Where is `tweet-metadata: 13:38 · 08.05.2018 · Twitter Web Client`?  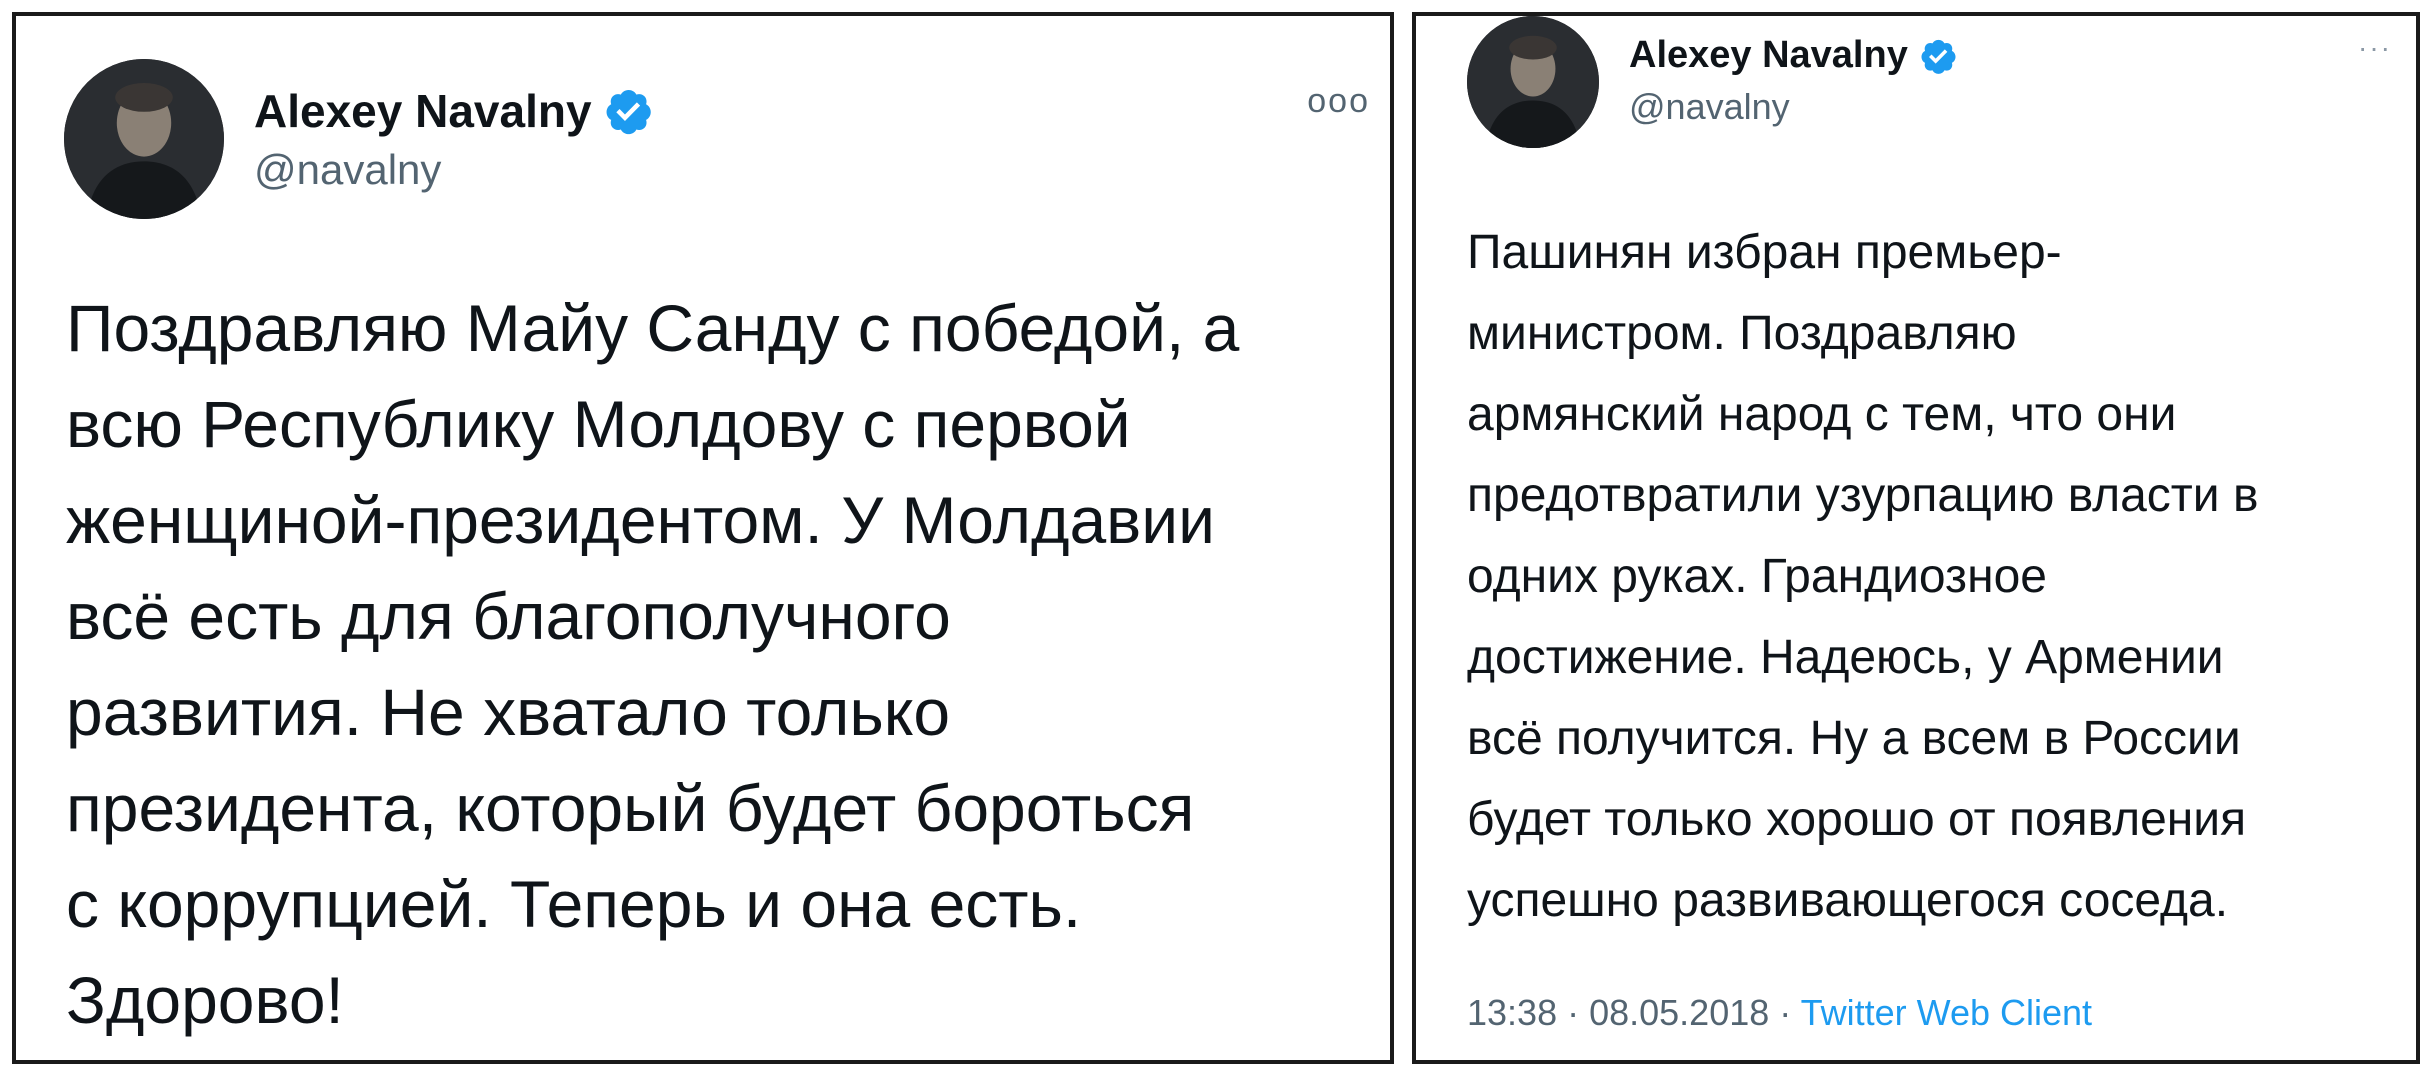
tweet-metadata: 13:38 · 08.05.2018 · Twitter Web Client is located at coordinates (1779, 1013).